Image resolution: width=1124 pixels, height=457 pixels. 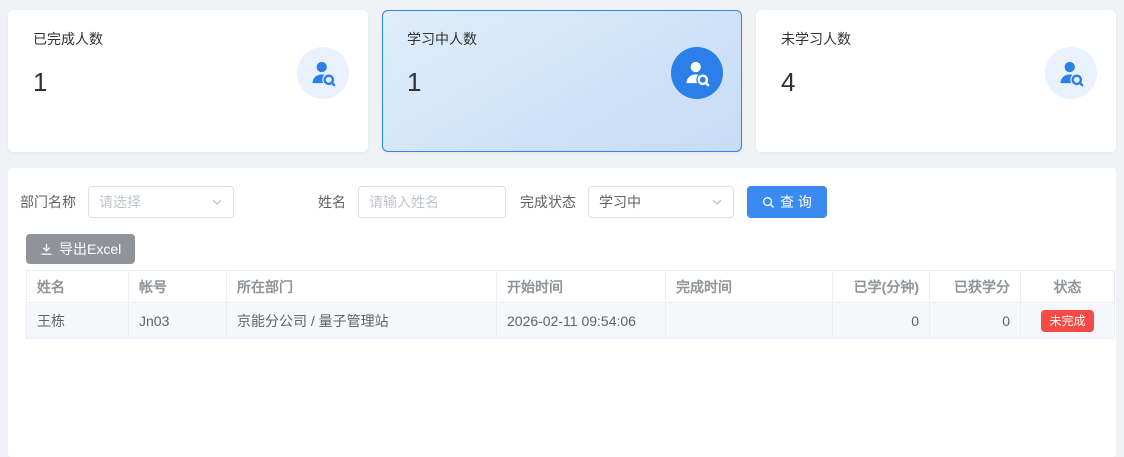 I want to click on status-select: 学习中, so click(x=661, y=202).